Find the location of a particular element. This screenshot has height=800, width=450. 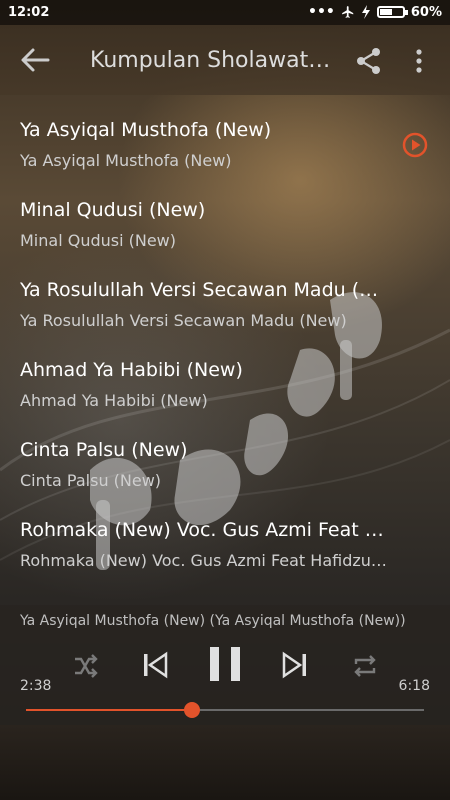

status-bar: 12:02 ••• 60% is located at coordinates (225, 12).